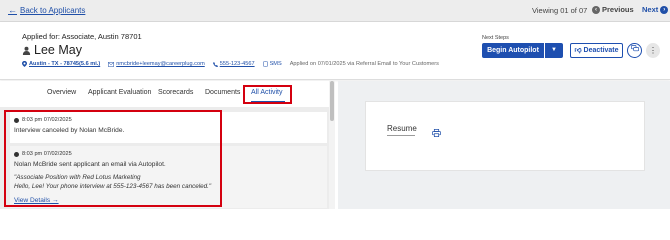  Describe the element at coordinates (175, 92) in the screenshot. I see `tab-scorecards: Scorecards` at that location.